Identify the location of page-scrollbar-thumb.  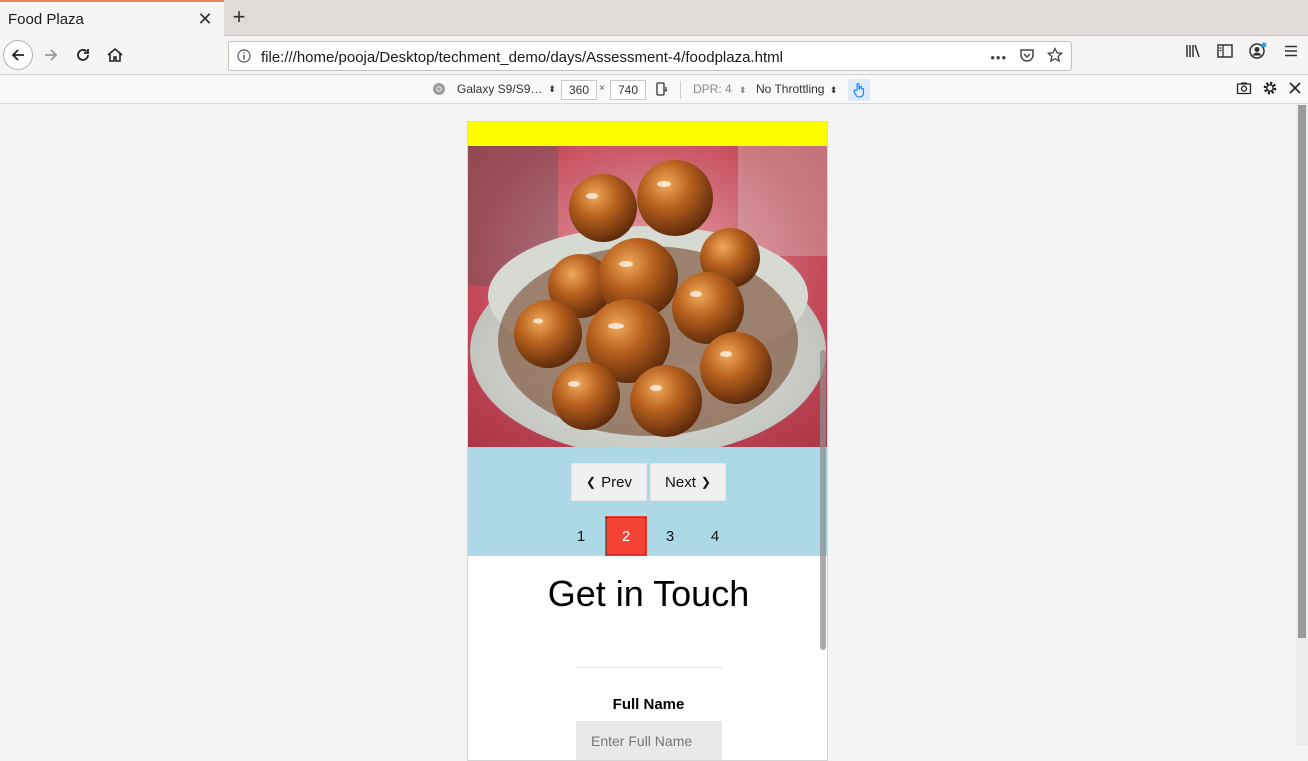
(1302, 371).